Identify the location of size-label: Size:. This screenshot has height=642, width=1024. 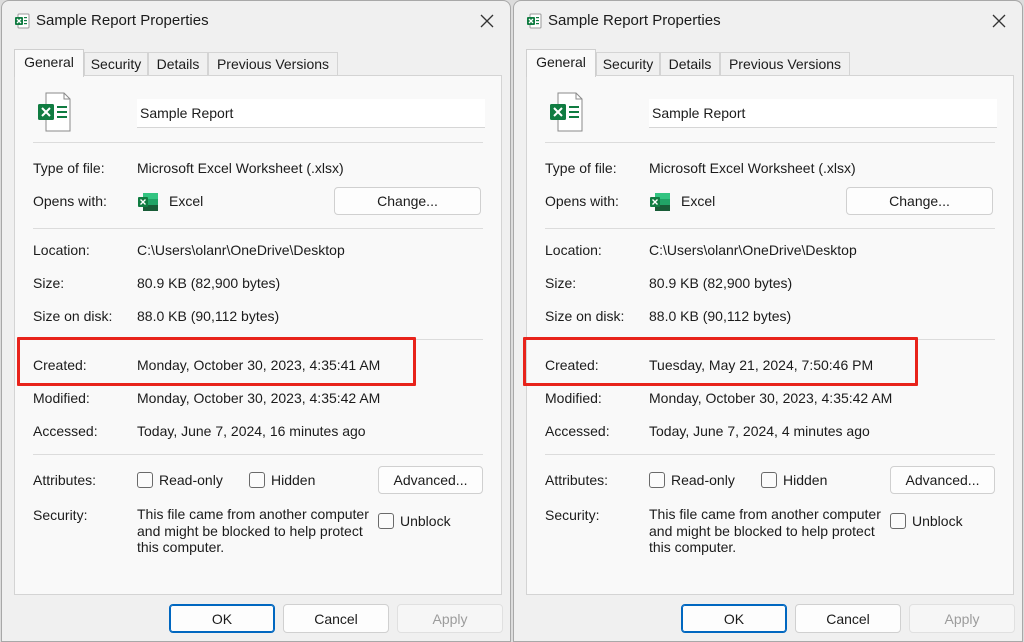
(49, 283).